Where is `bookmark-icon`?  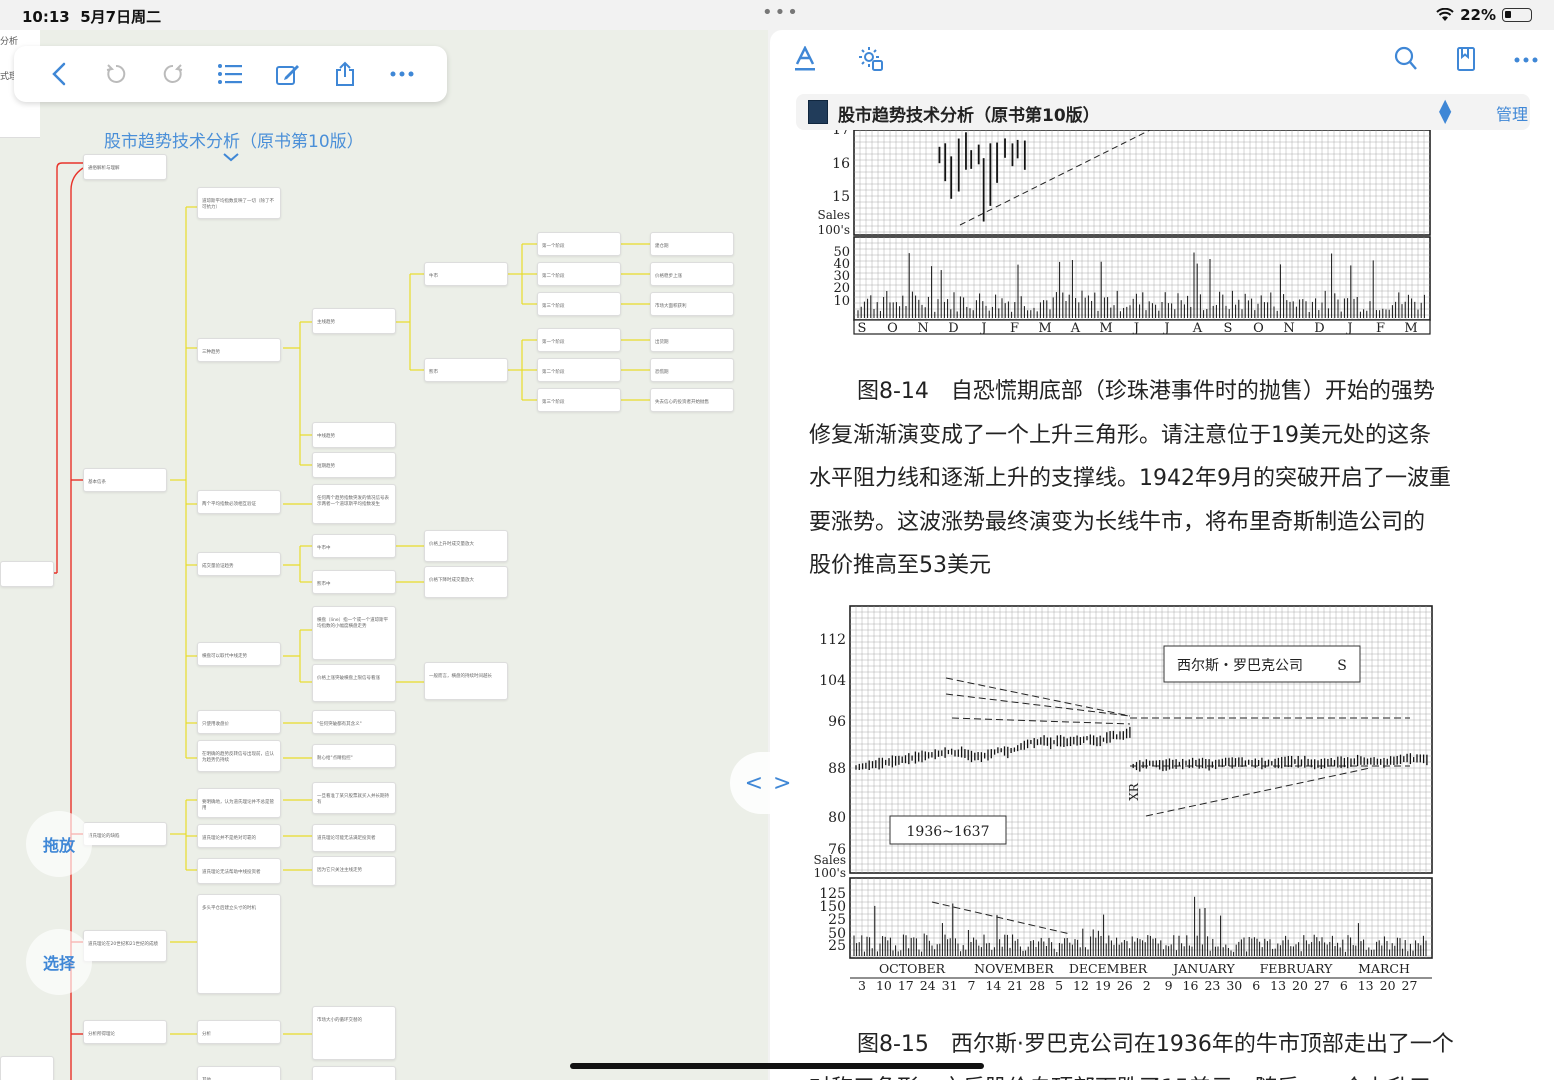 bookmark-icon is located at coordinates (1466, 59).